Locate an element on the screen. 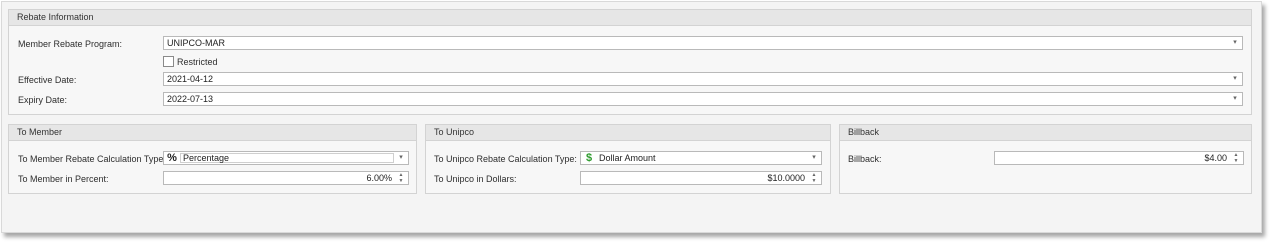 The height and width of the screenshot is (244, 1273). billback-header: Billback is located at coordinates (1045, 133).